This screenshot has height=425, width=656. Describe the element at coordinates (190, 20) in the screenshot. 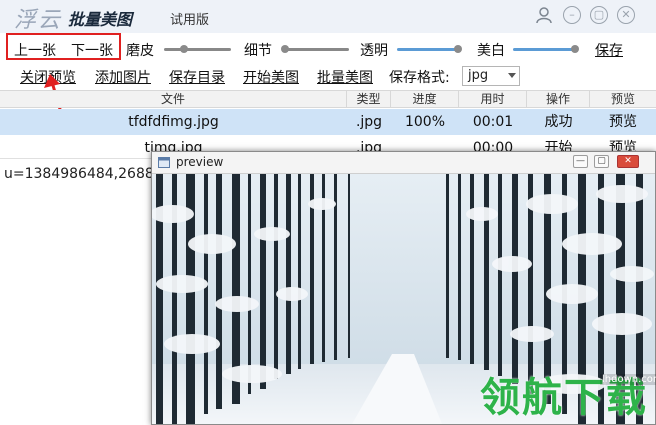

I see `edition-label: 试用版` at that location.